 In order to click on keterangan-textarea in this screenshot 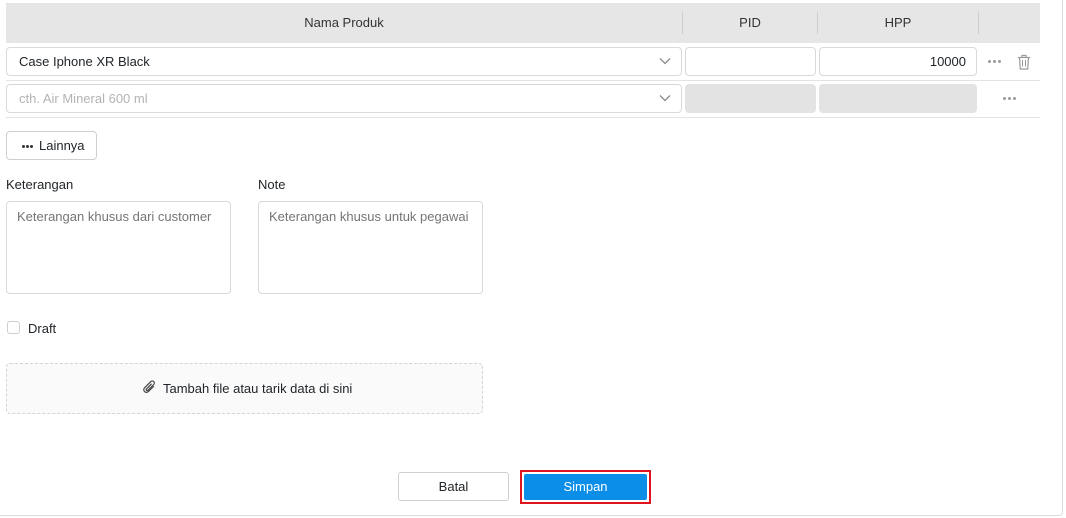, I will do `click(118, 247)`.